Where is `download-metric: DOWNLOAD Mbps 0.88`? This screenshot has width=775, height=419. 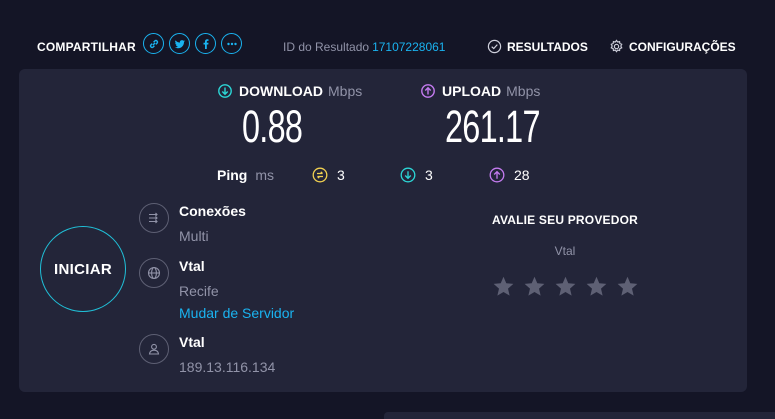
download-metric: DOWNLOAD Mbps 0.88 is located at coordinates (290, 118).